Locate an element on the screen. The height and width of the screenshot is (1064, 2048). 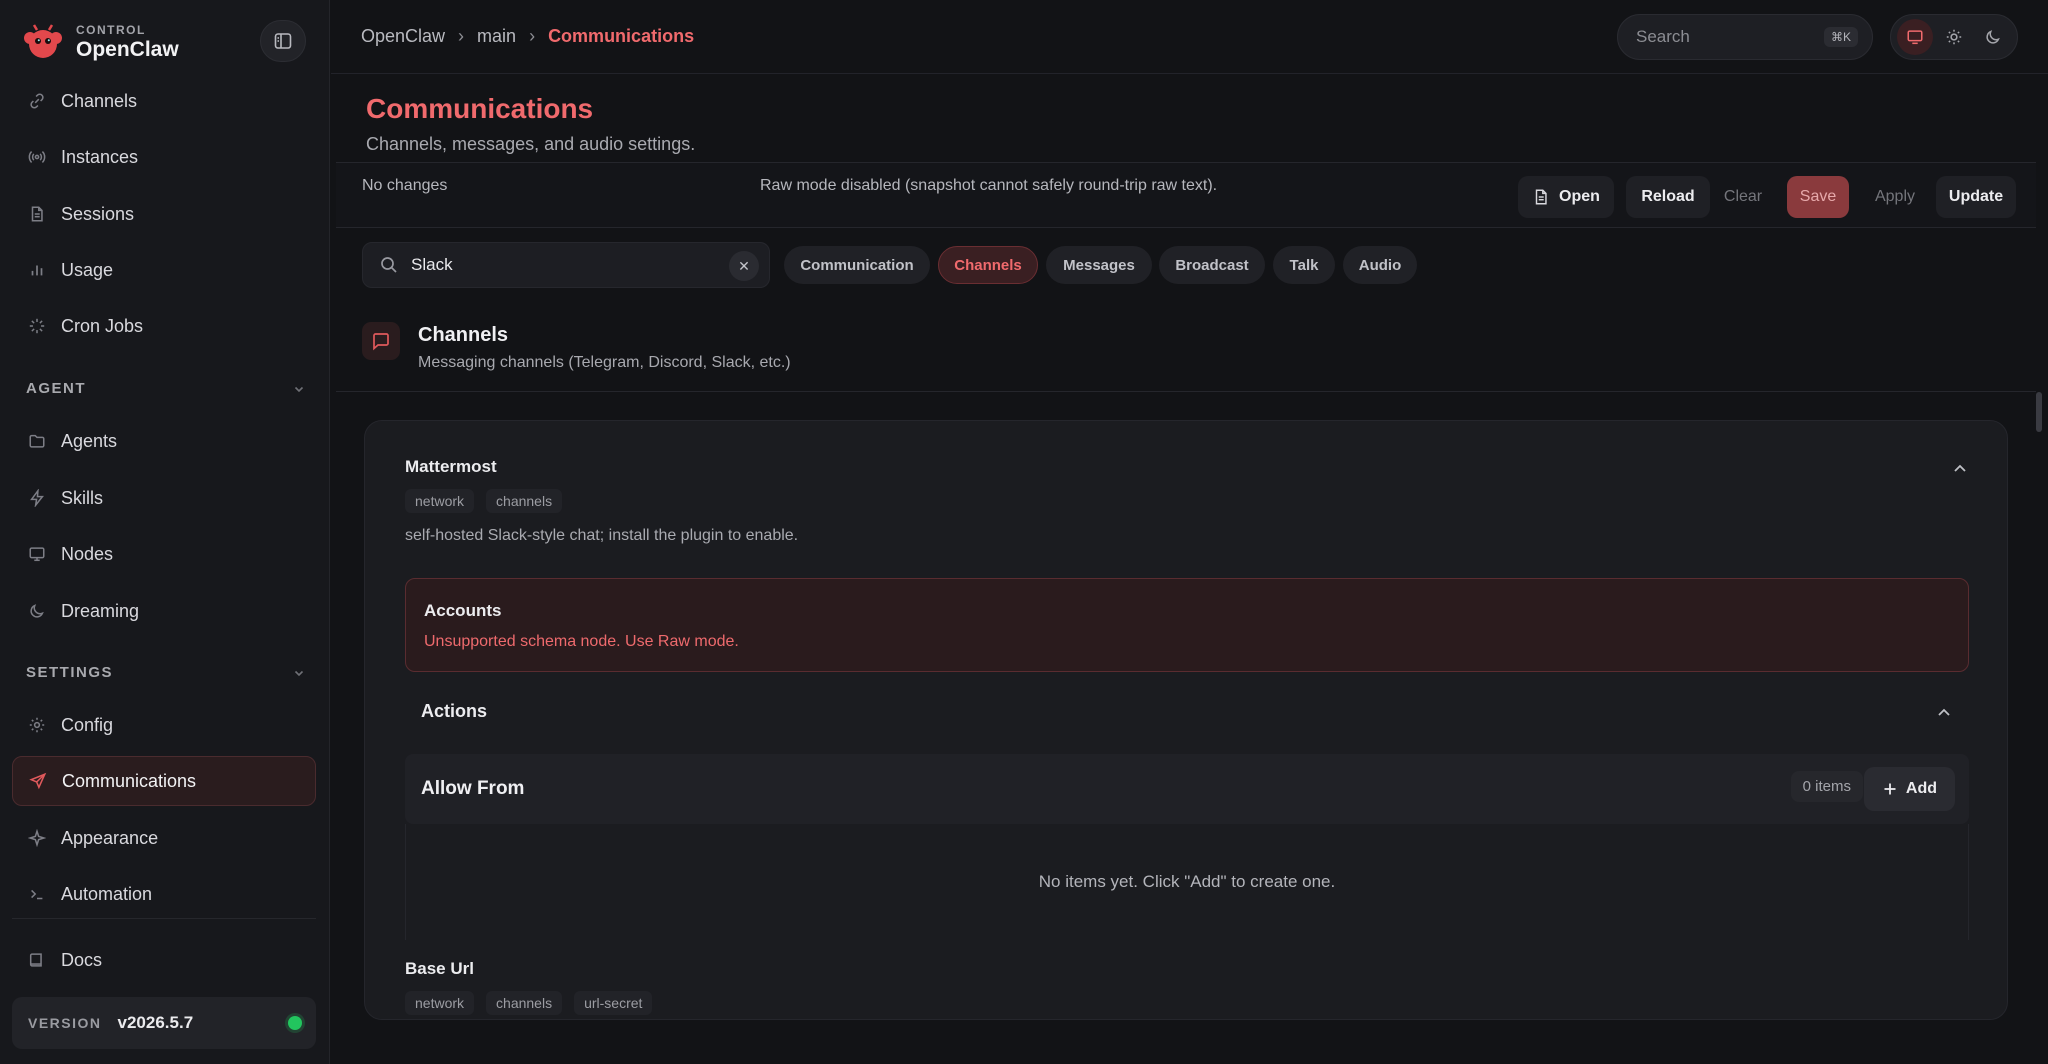
sparkle-icon is located at coordinates (37, 838).